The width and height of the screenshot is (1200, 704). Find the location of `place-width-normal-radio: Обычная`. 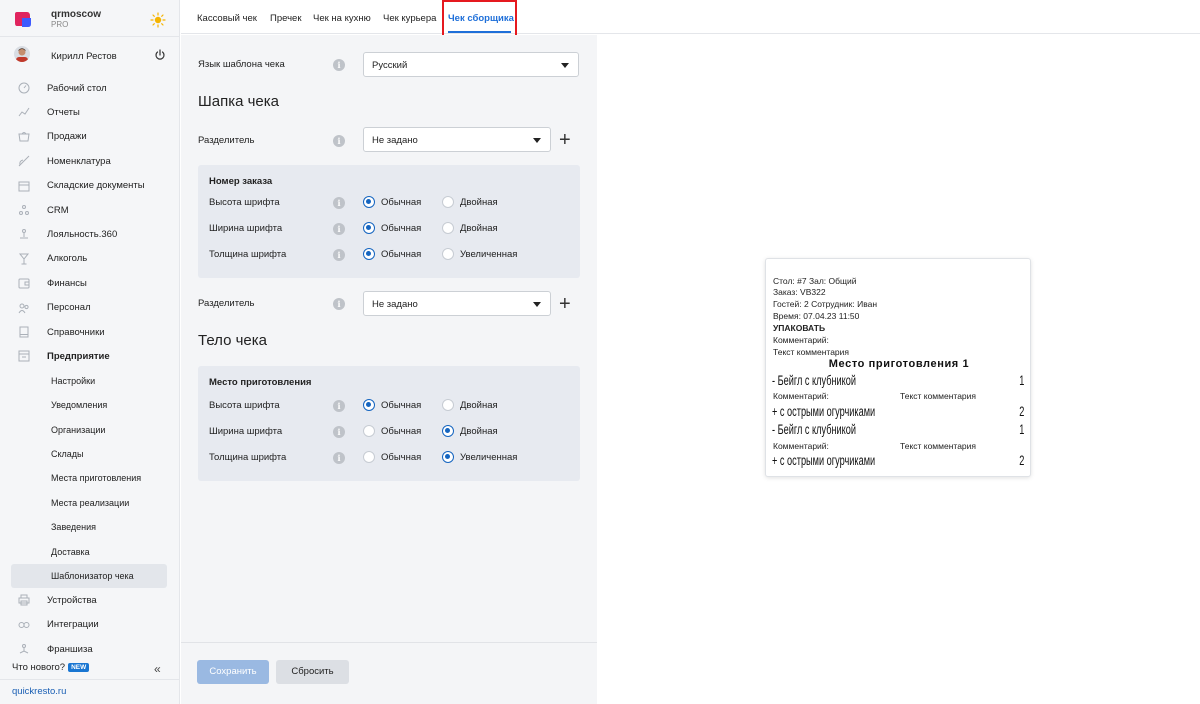

place-width-normal-radio: Обычная is located at coordinates (392, 431).